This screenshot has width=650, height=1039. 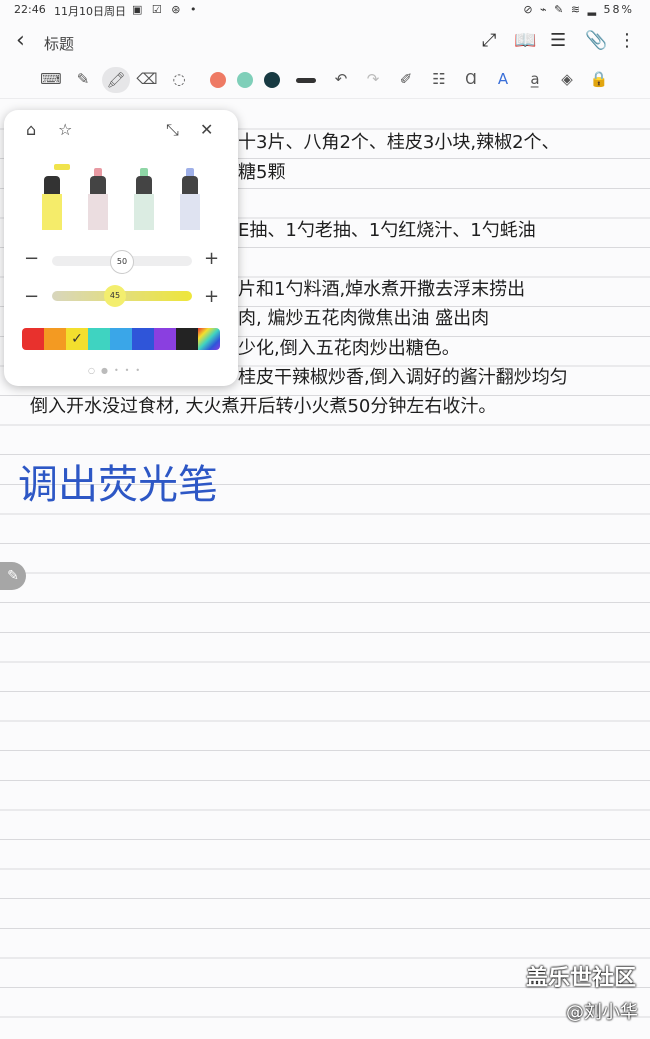 I want to click on blue-highlighter, so click(x=190, y=196).